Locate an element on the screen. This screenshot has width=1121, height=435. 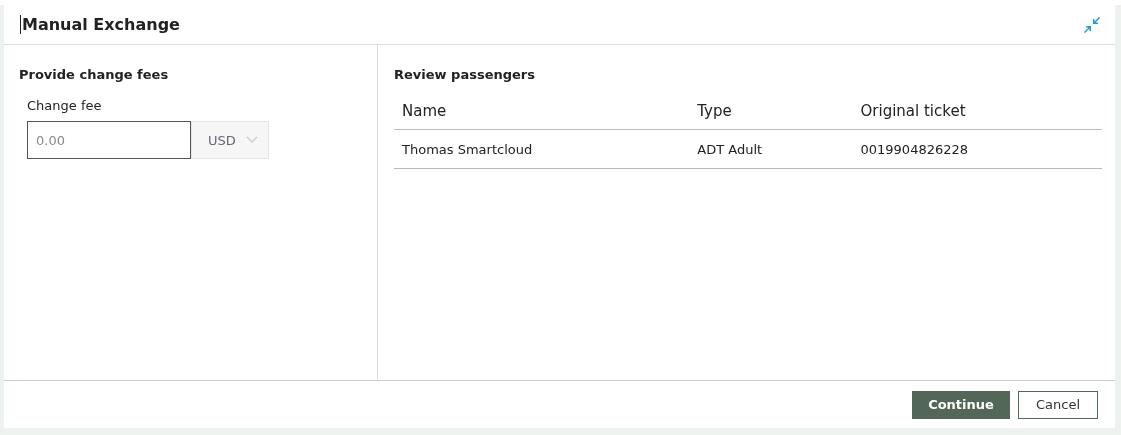
section-heading: Provide change fees is located at coordinates (94, 74).